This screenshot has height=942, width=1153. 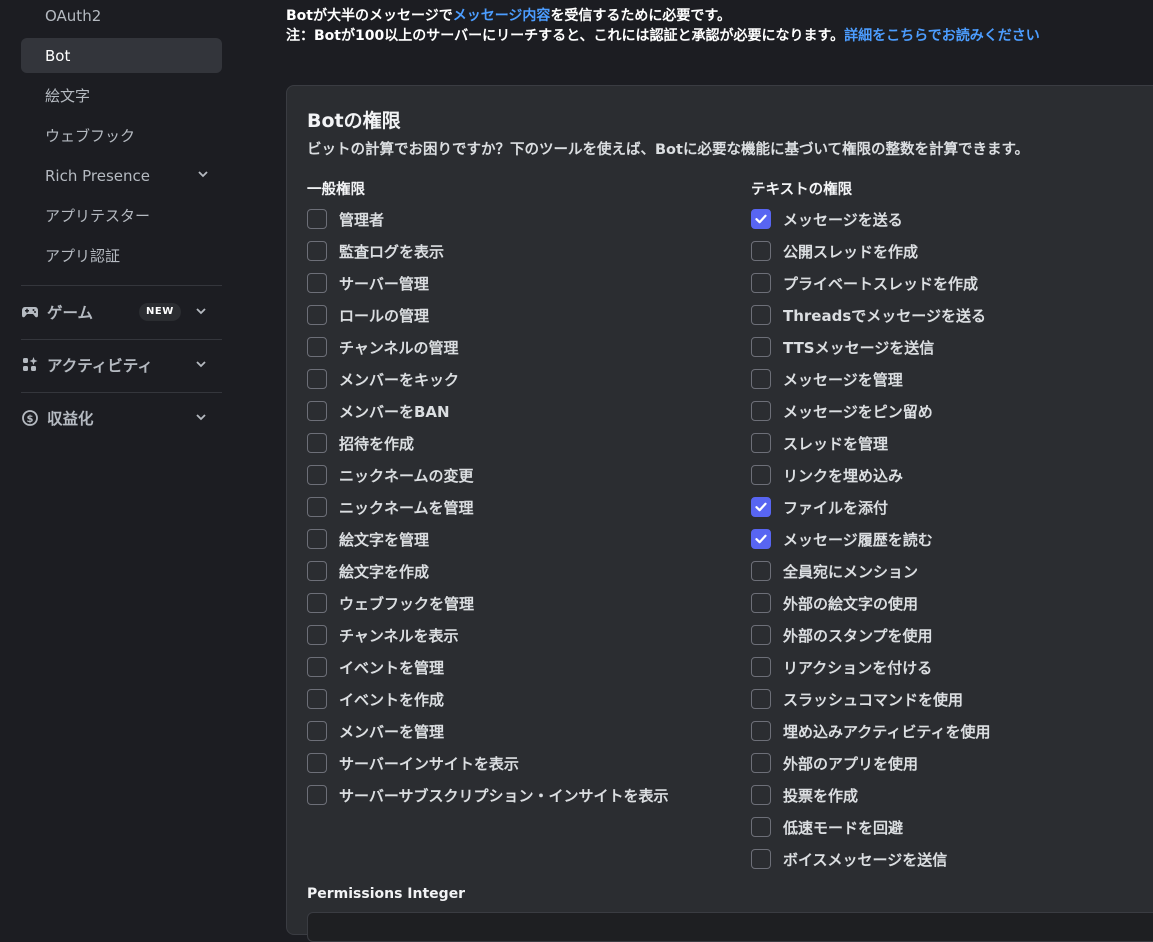 I want to click on permission-checkbox-row: 公開スレッドを作成, so click(x=870, y=251).